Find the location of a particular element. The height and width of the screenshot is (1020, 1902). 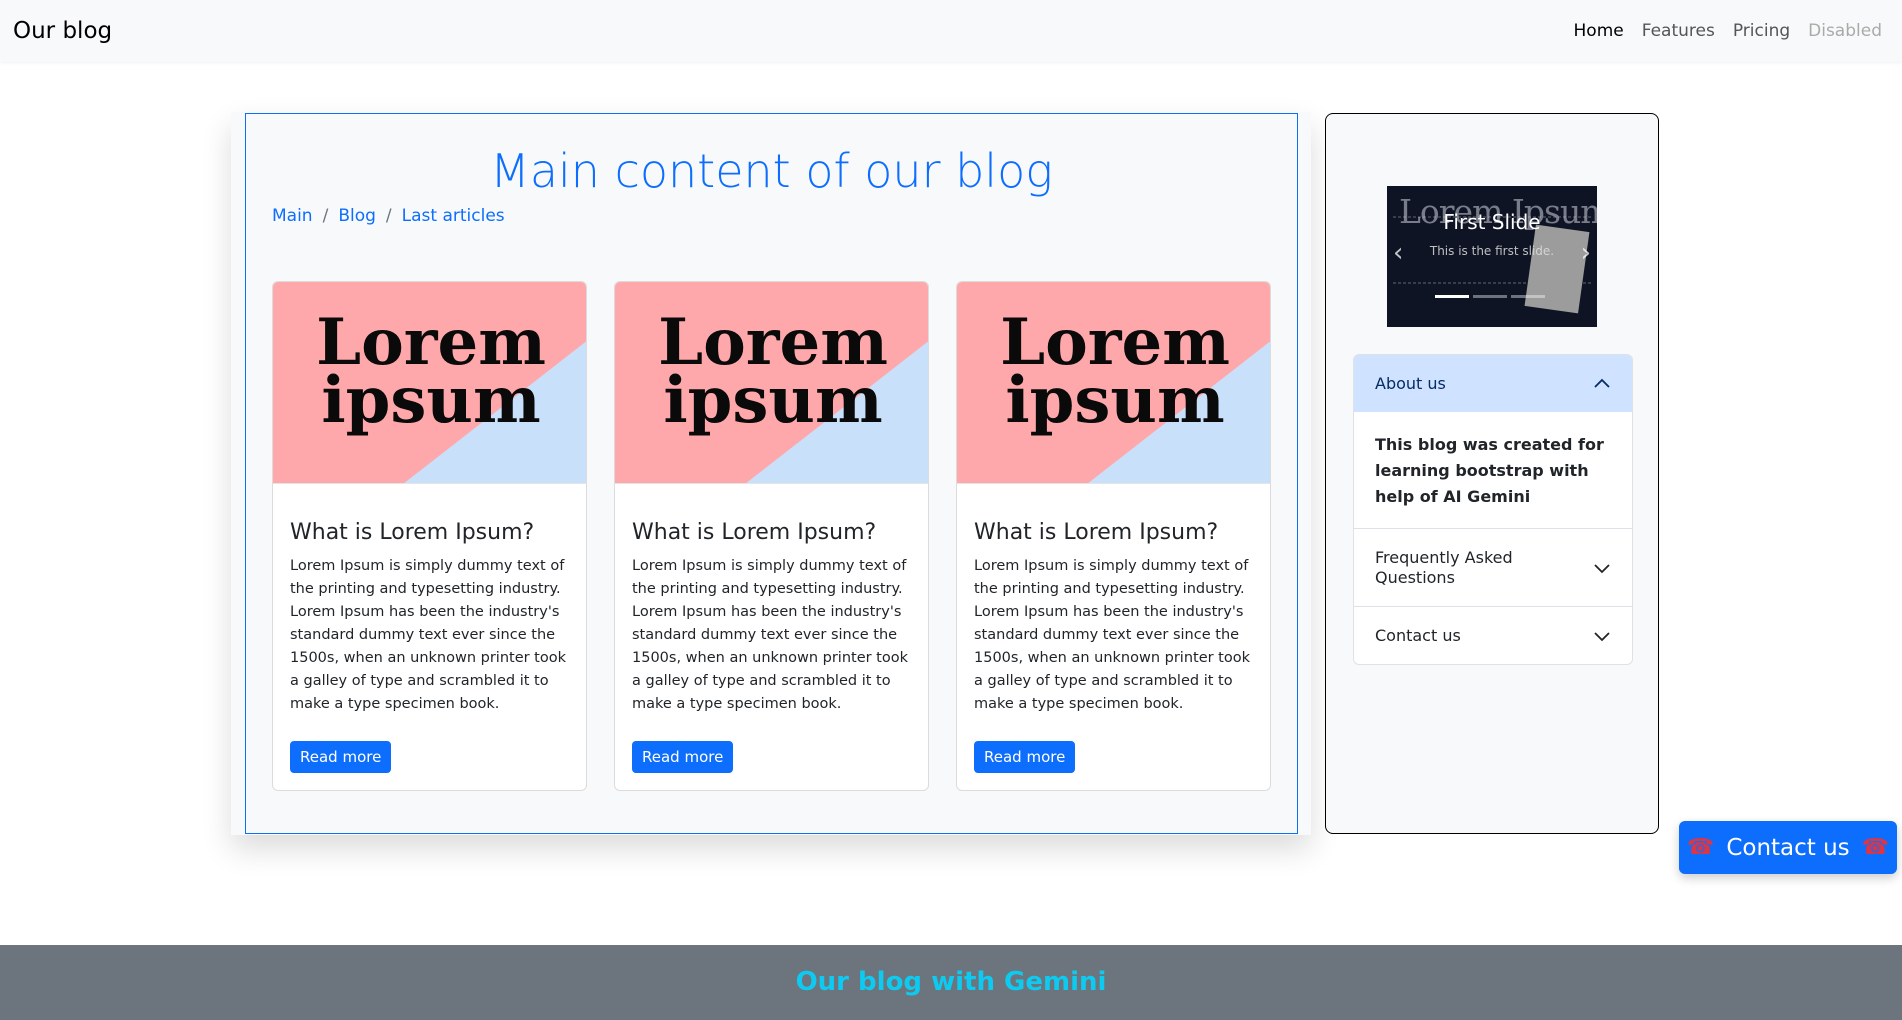

breadcrumb-last-articles: Last articles is located at coordinates (453, 216).